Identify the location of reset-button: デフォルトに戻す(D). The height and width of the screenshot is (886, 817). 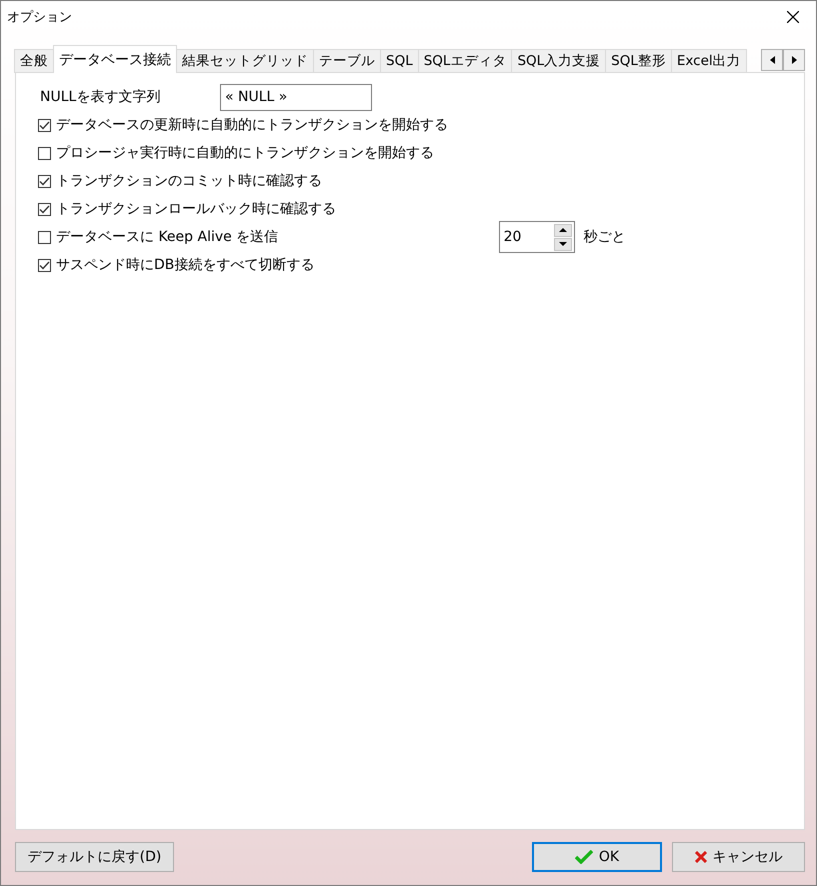
(94, 857).